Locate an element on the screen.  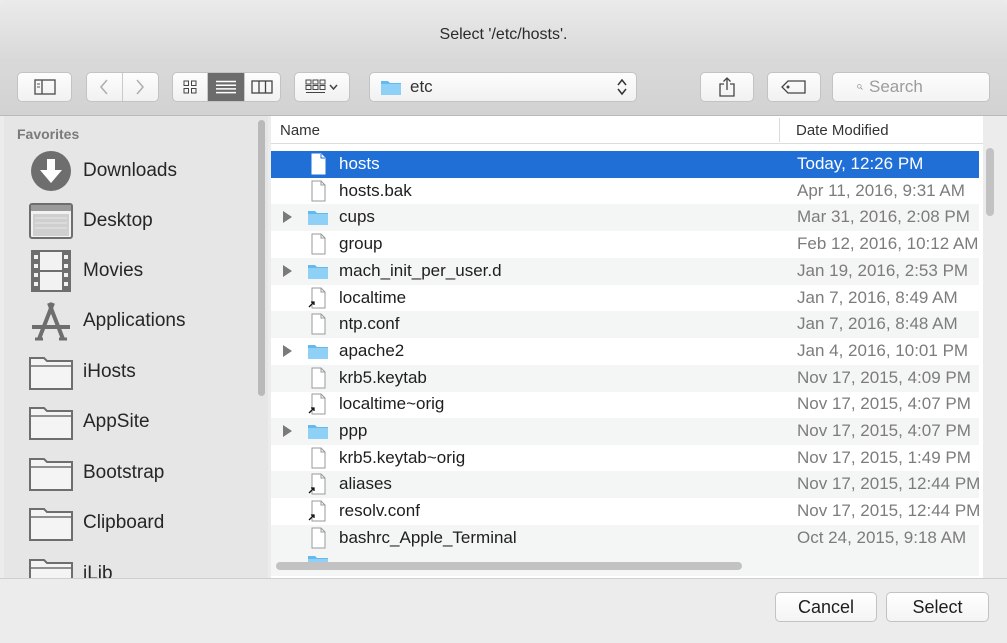
file-name: cups is located at coordinates (357, 217).